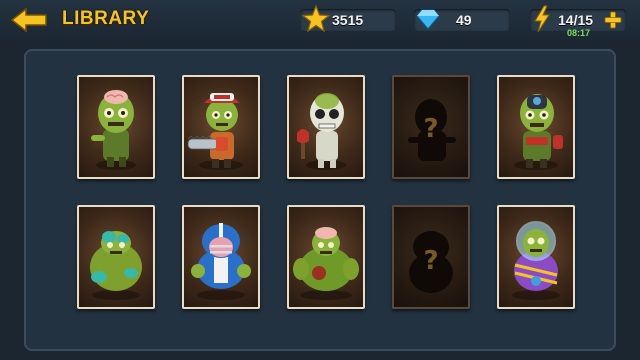  Describe the element at coordinates (613, 20) in the screenshot. I see `plus-icon` at that location.